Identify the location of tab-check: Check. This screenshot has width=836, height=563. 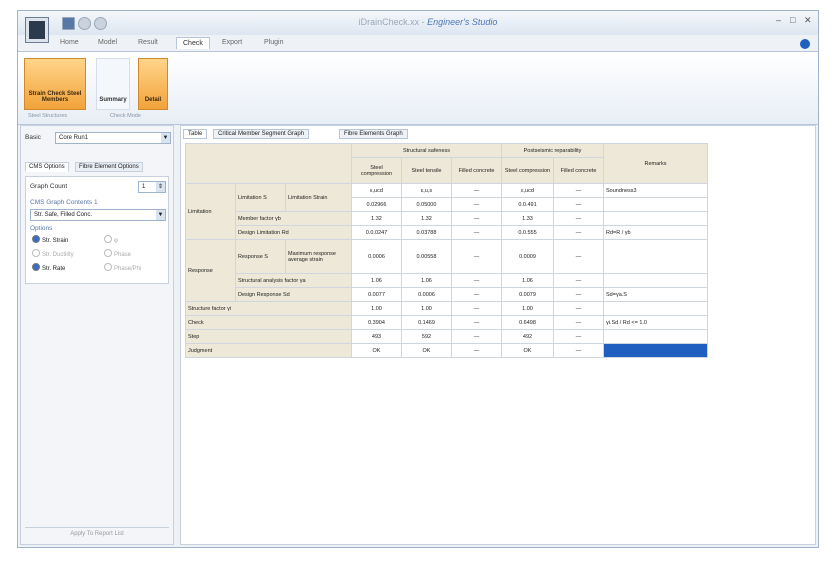
(193, 43).